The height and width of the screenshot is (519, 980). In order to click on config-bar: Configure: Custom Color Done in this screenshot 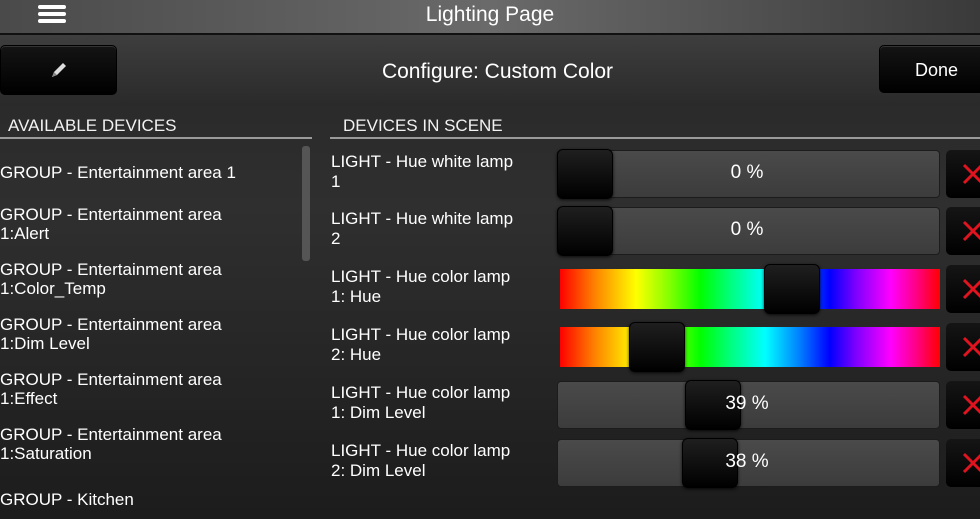, I will do `click(490, 70)`.